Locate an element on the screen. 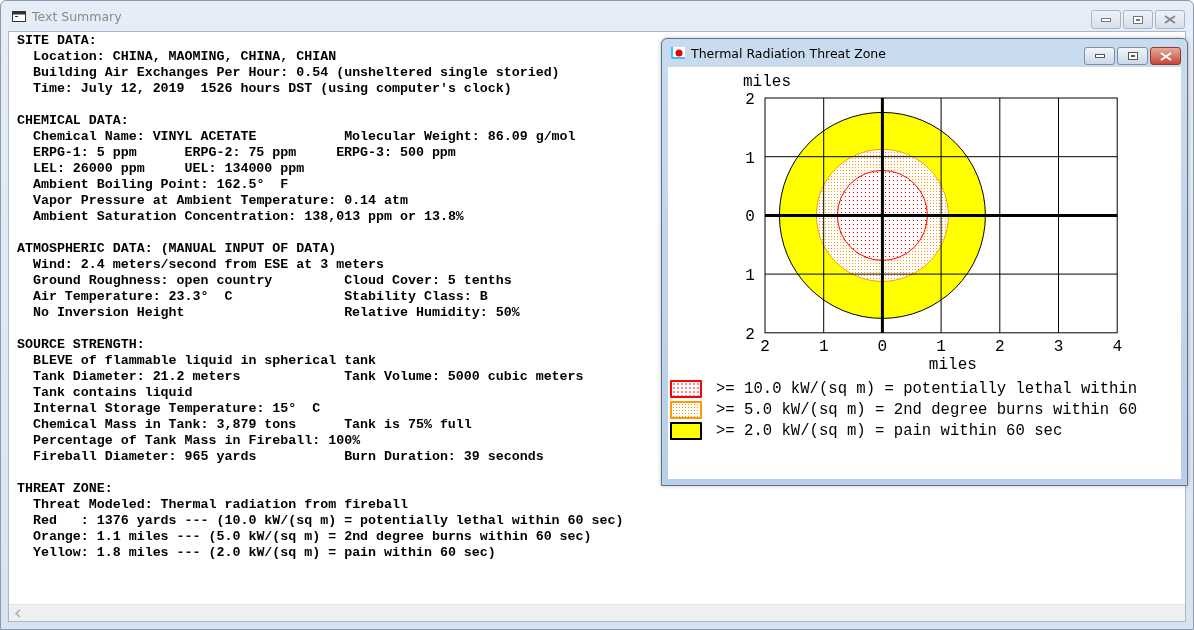 The width and height of the screenshot is (1194, 630). summary-text: No Inversion Height is located at coordinates (109, 313).